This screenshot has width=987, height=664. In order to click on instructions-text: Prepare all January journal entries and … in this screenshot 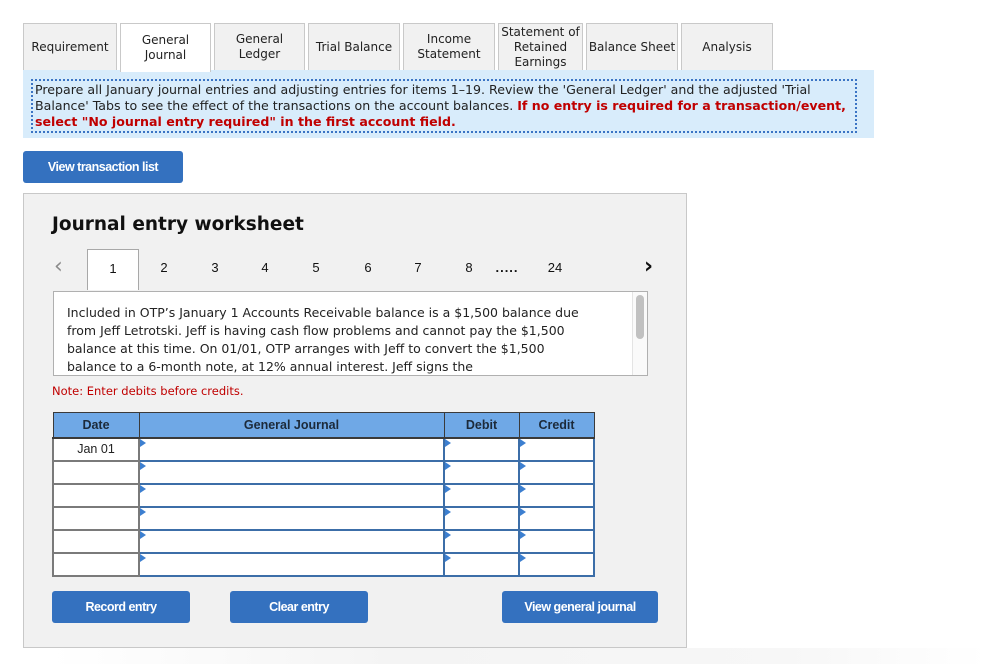, I will do `click(444, 106)`.